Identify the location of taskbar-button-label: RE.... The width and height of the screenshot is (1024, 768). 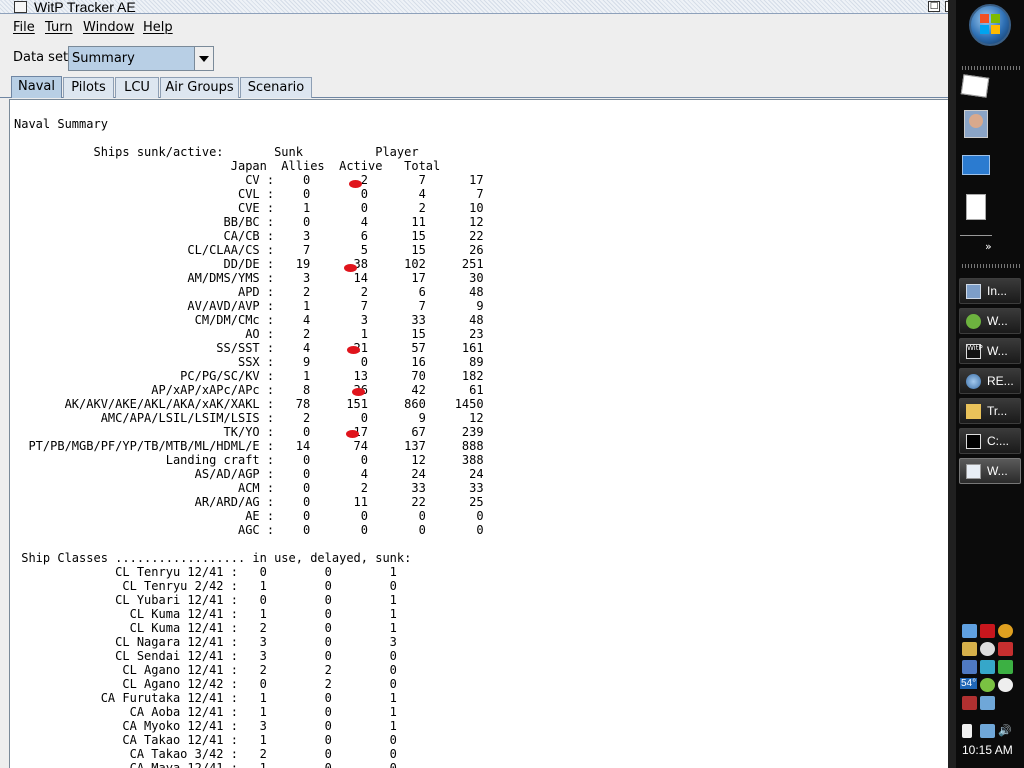
(1000, 381).